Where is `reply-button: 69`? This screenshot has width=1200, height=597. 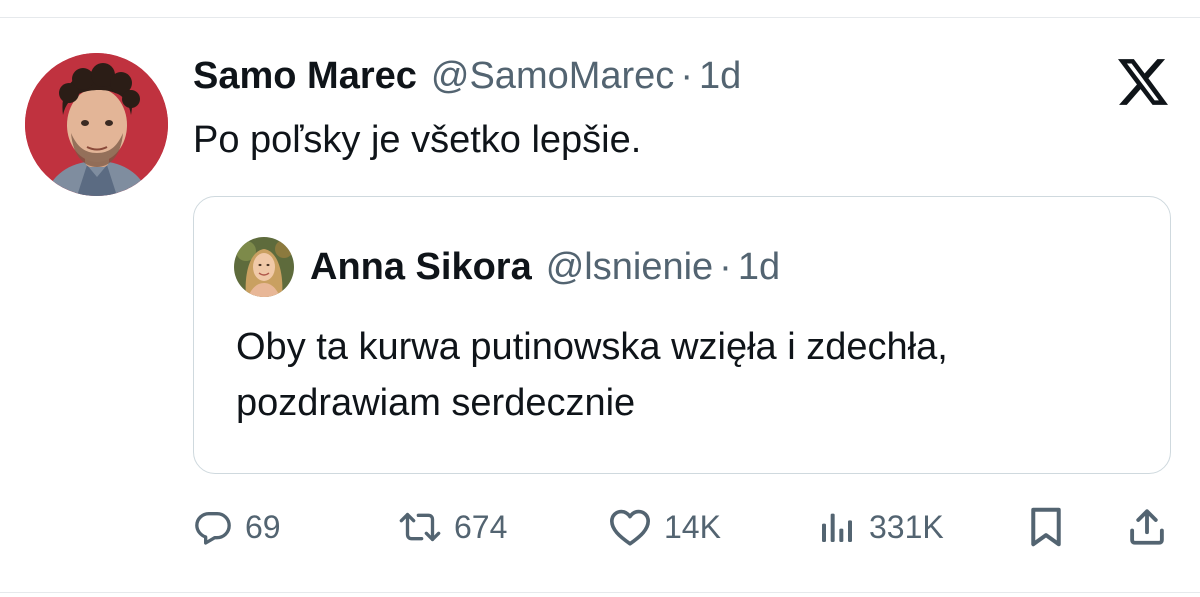 reply-button: 69 is located at coordinates (237, 527).